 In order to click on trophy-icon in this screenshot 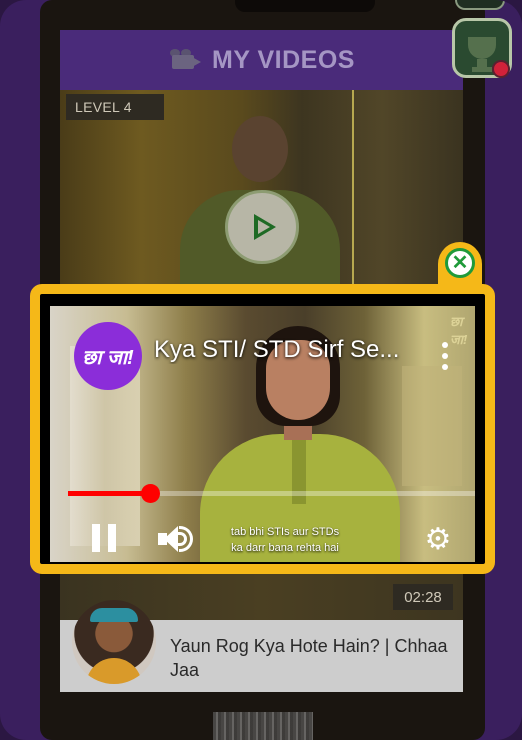, I will do `click(482, 54)`.